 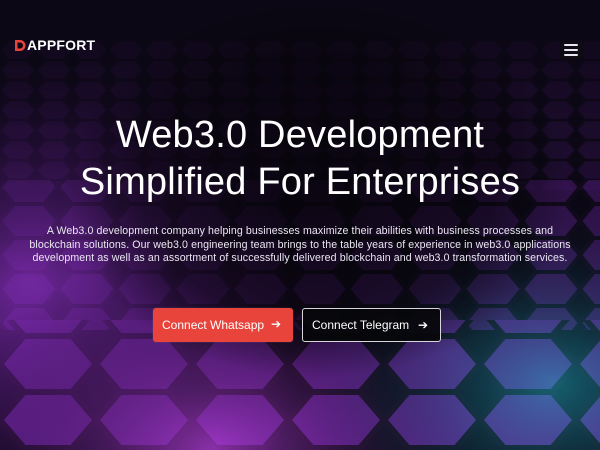 I want to click on hero-headline-line-2: Simplified For Enterprises, so click(x=300, y=182).